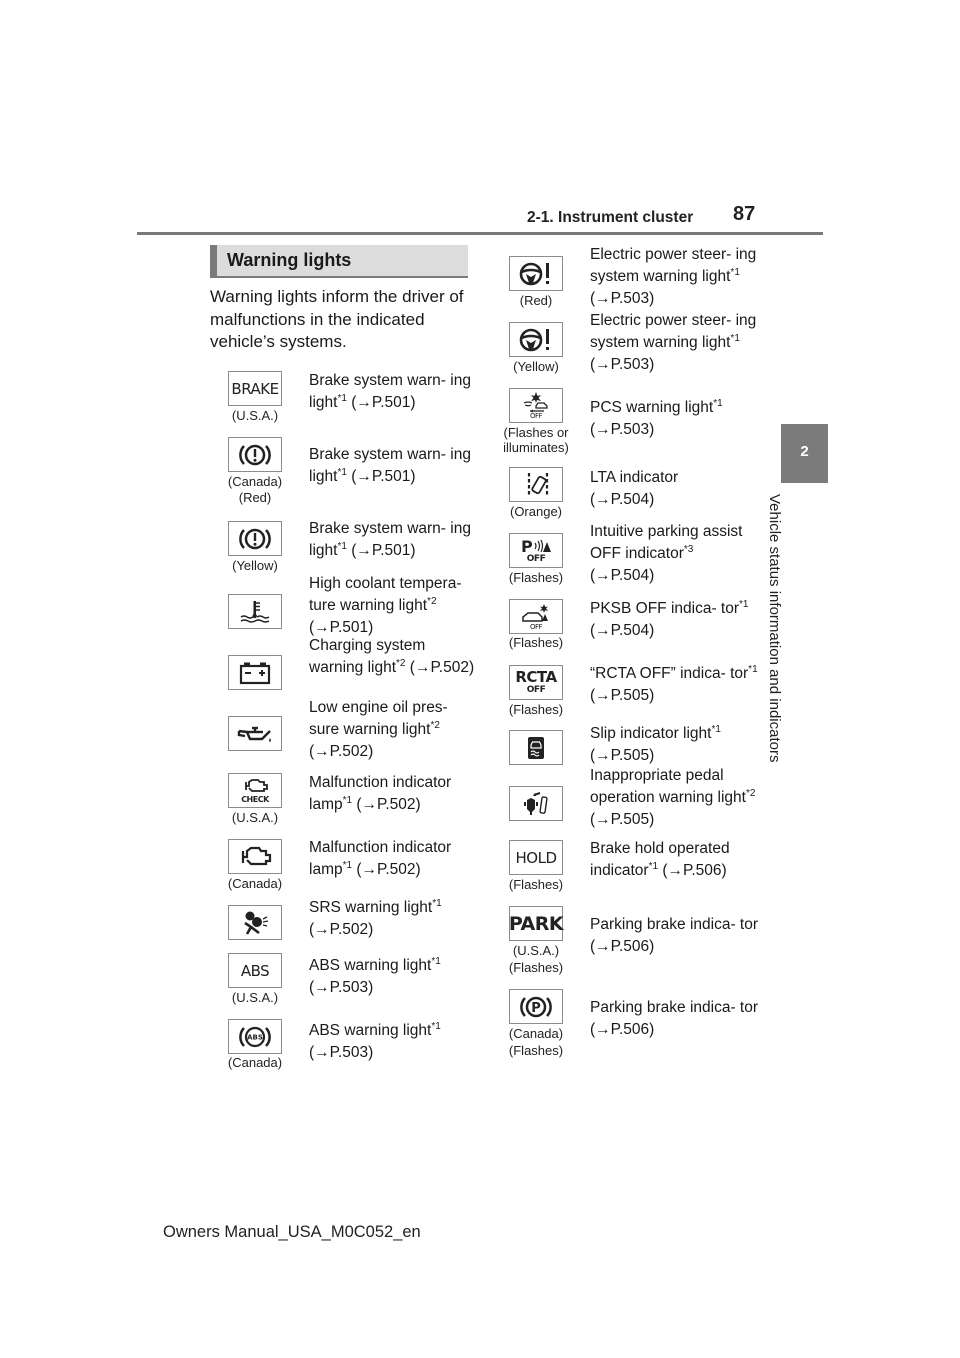 The image size is (960, 1358). What do you see at coordinates (669, 619) in the screenshot?
I see `item-description: PKSB OFF indica- tor*1 (→P.504)` at bounding box center [669, 619].